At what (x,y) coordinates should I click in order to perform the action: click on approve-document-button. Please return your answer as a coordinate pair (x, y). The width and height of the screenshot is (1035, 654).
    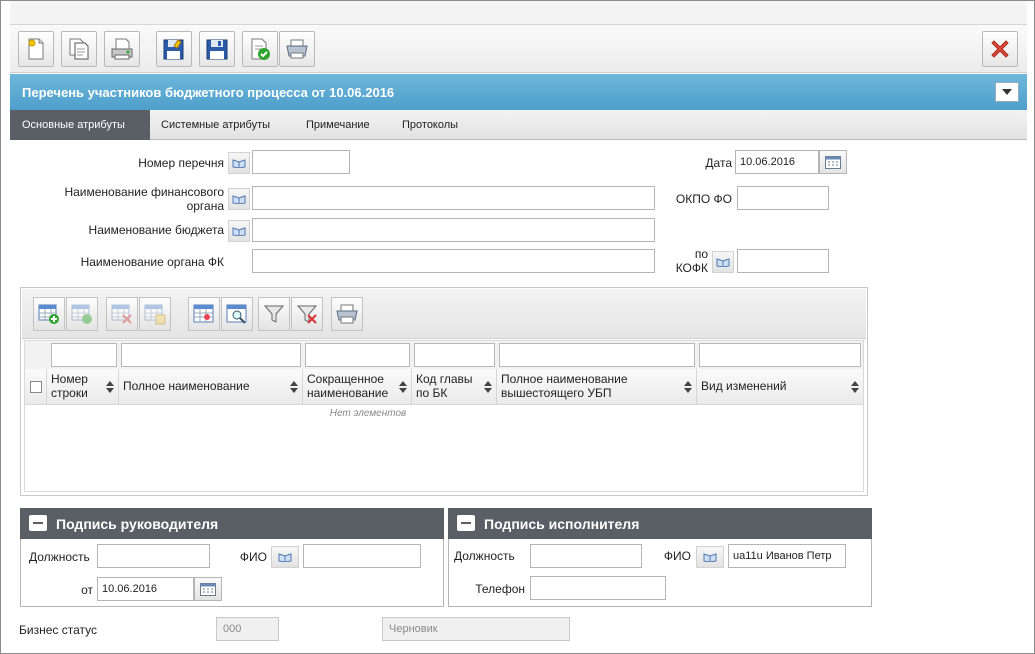
    Looking at the image, I should click on (260, 49).